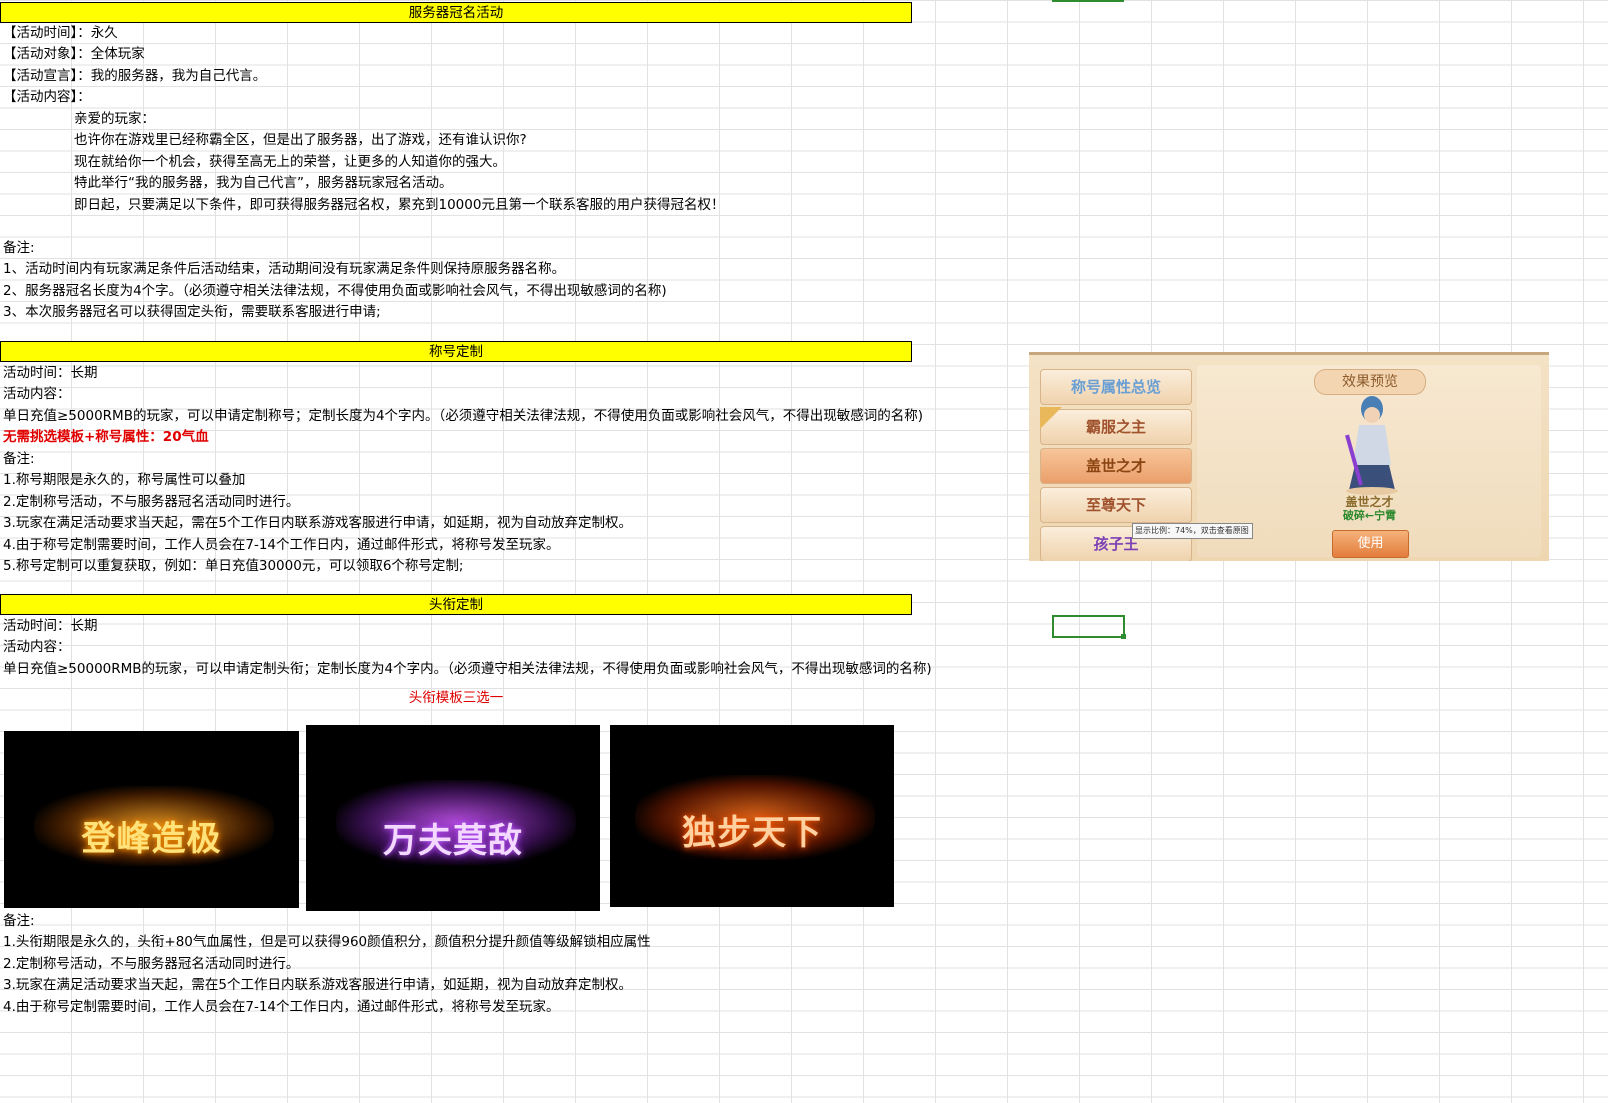  I want to click on template-caption: 头衔模板三选一, so click(456, 698).